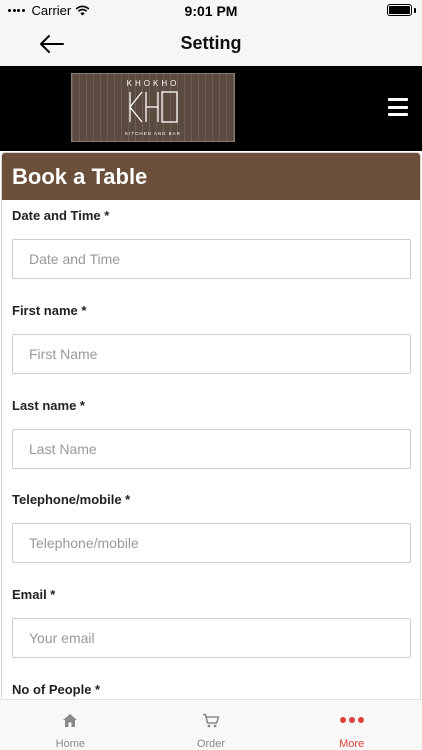  I want to click on email-input, so click(211, 638).